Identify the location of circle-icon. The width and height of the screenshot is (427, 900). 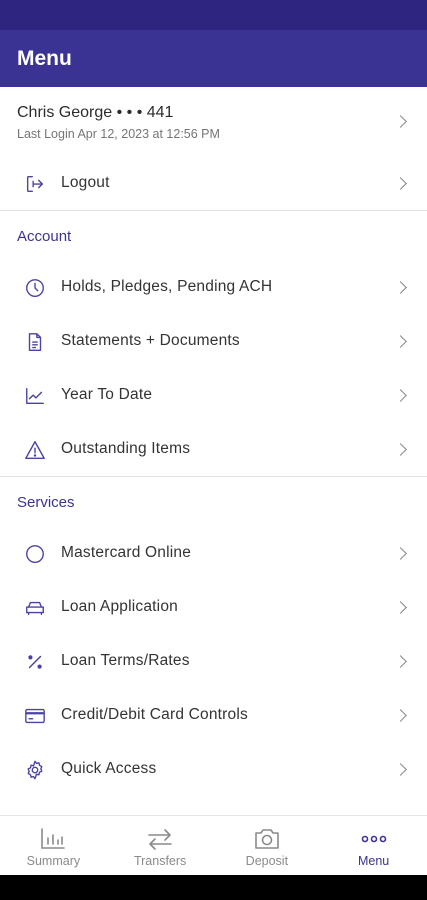
(36, 554).